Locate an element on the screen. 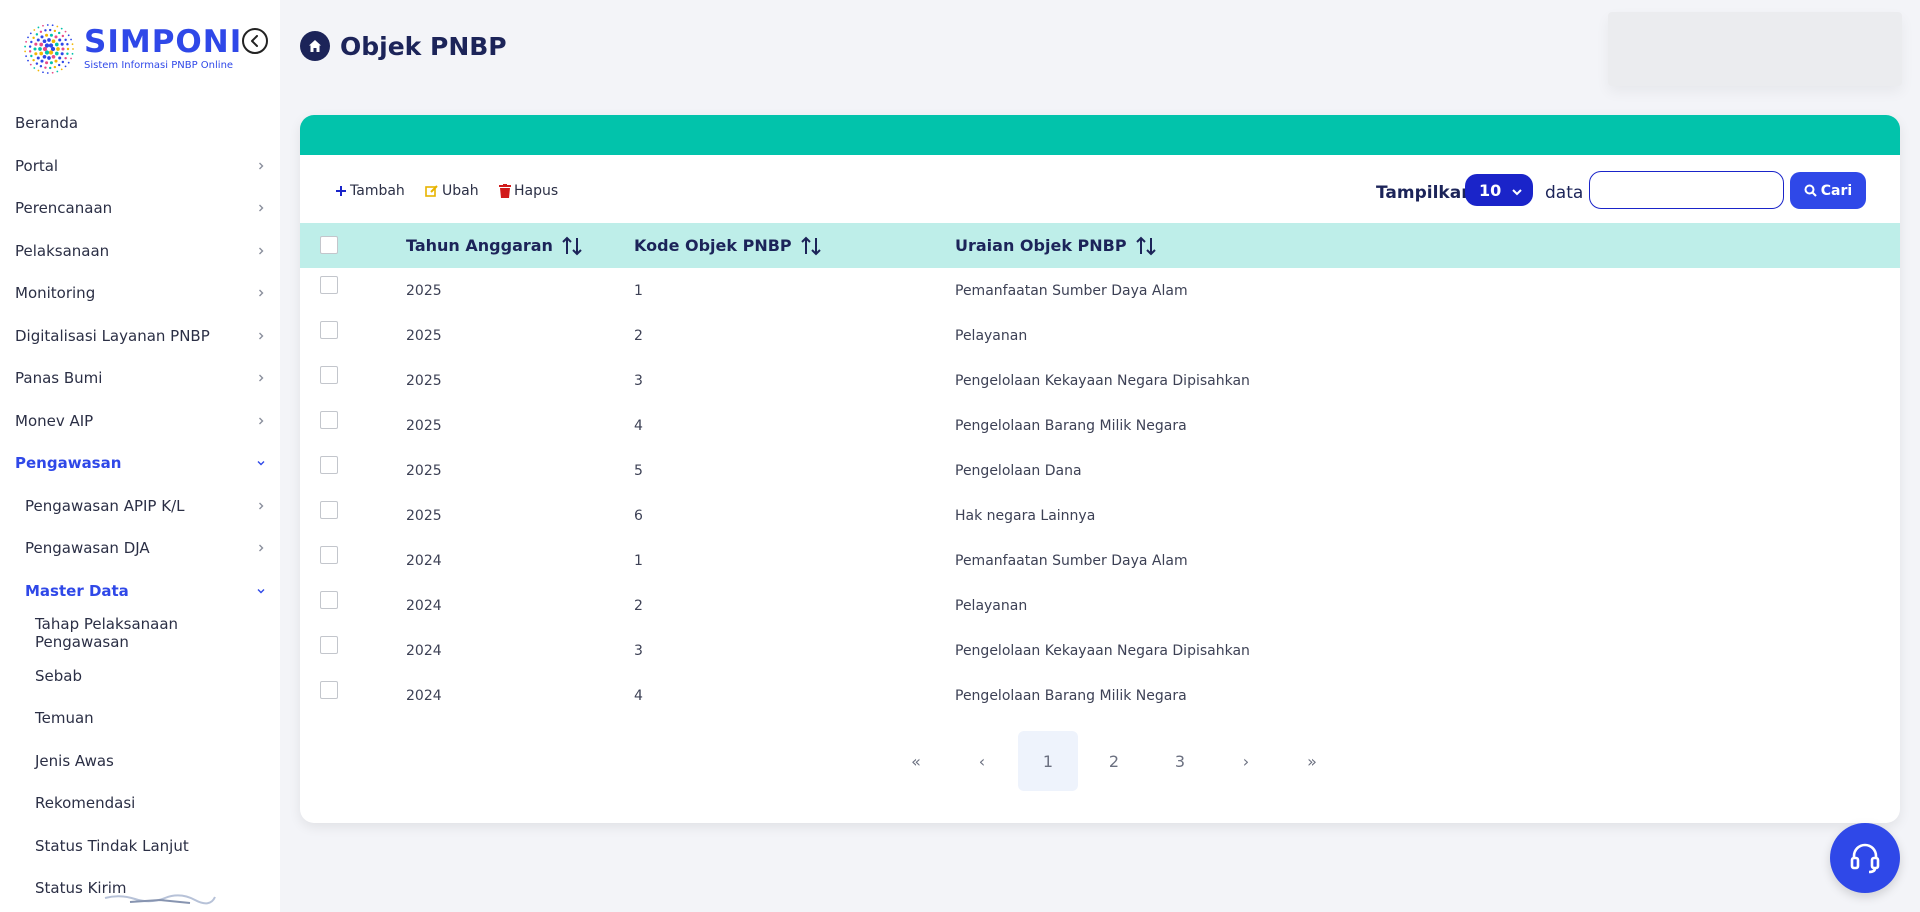 The width and height of the screenshot is (1920, 912). table-cell: 3 is located at coordinates (638, 651).